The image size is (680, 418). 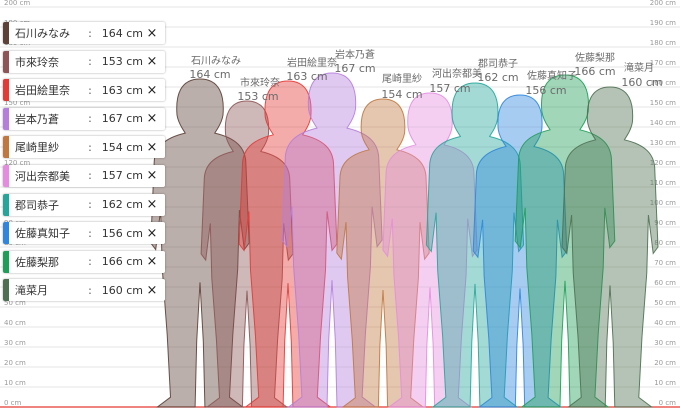 I want to click on figure-name-label: 佐藤真知子, so click(x=552, y=75).